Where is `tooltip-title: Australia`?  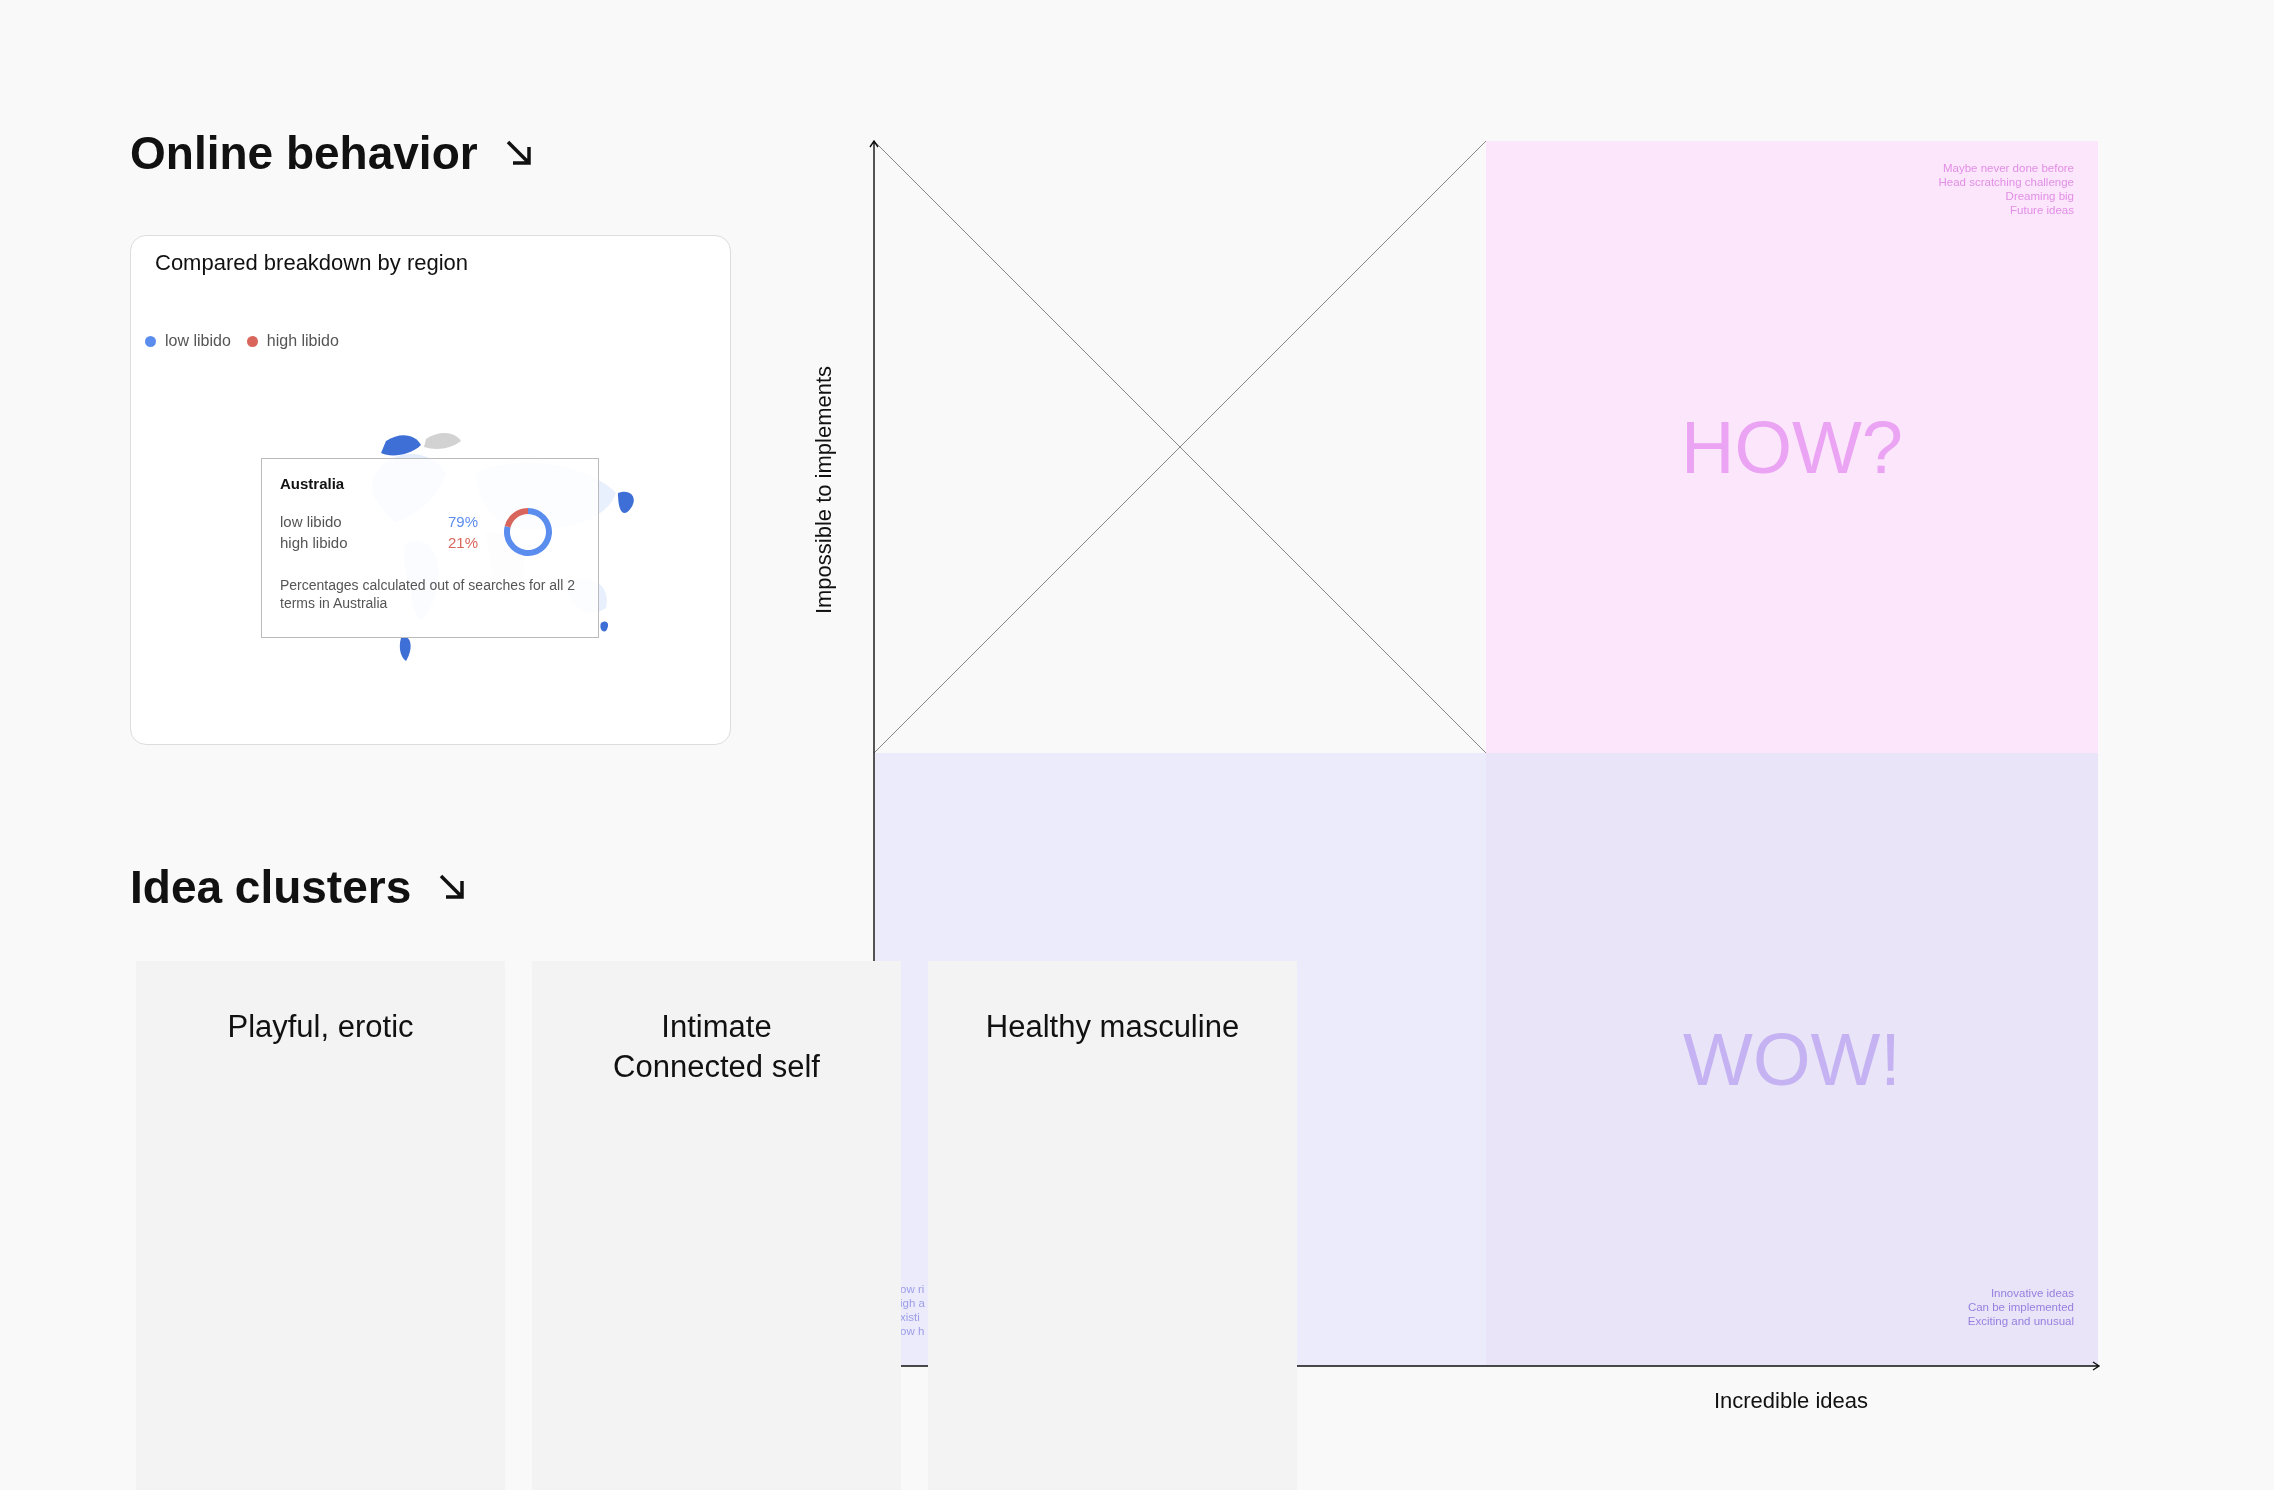 tooltip-title: Australia is located at coordinates (313, 483).